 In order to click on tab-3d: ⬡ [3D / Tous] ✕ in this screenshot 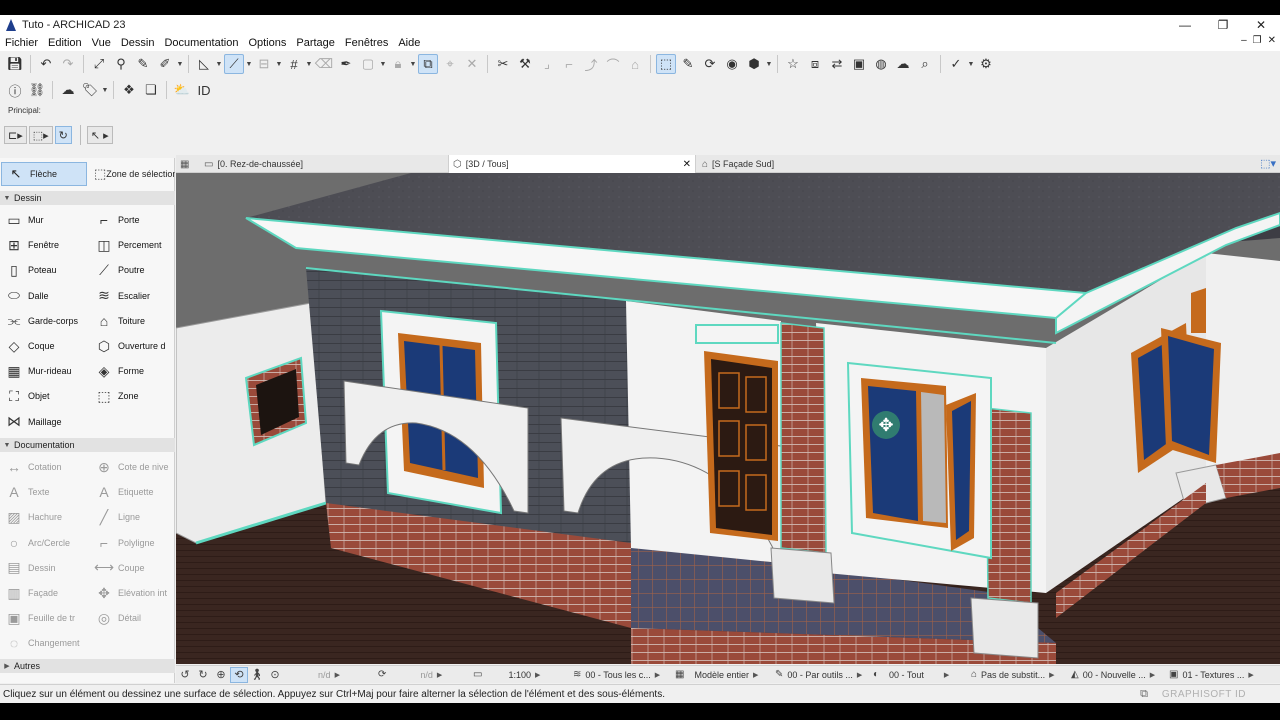, I will do `click(572, 164)`.